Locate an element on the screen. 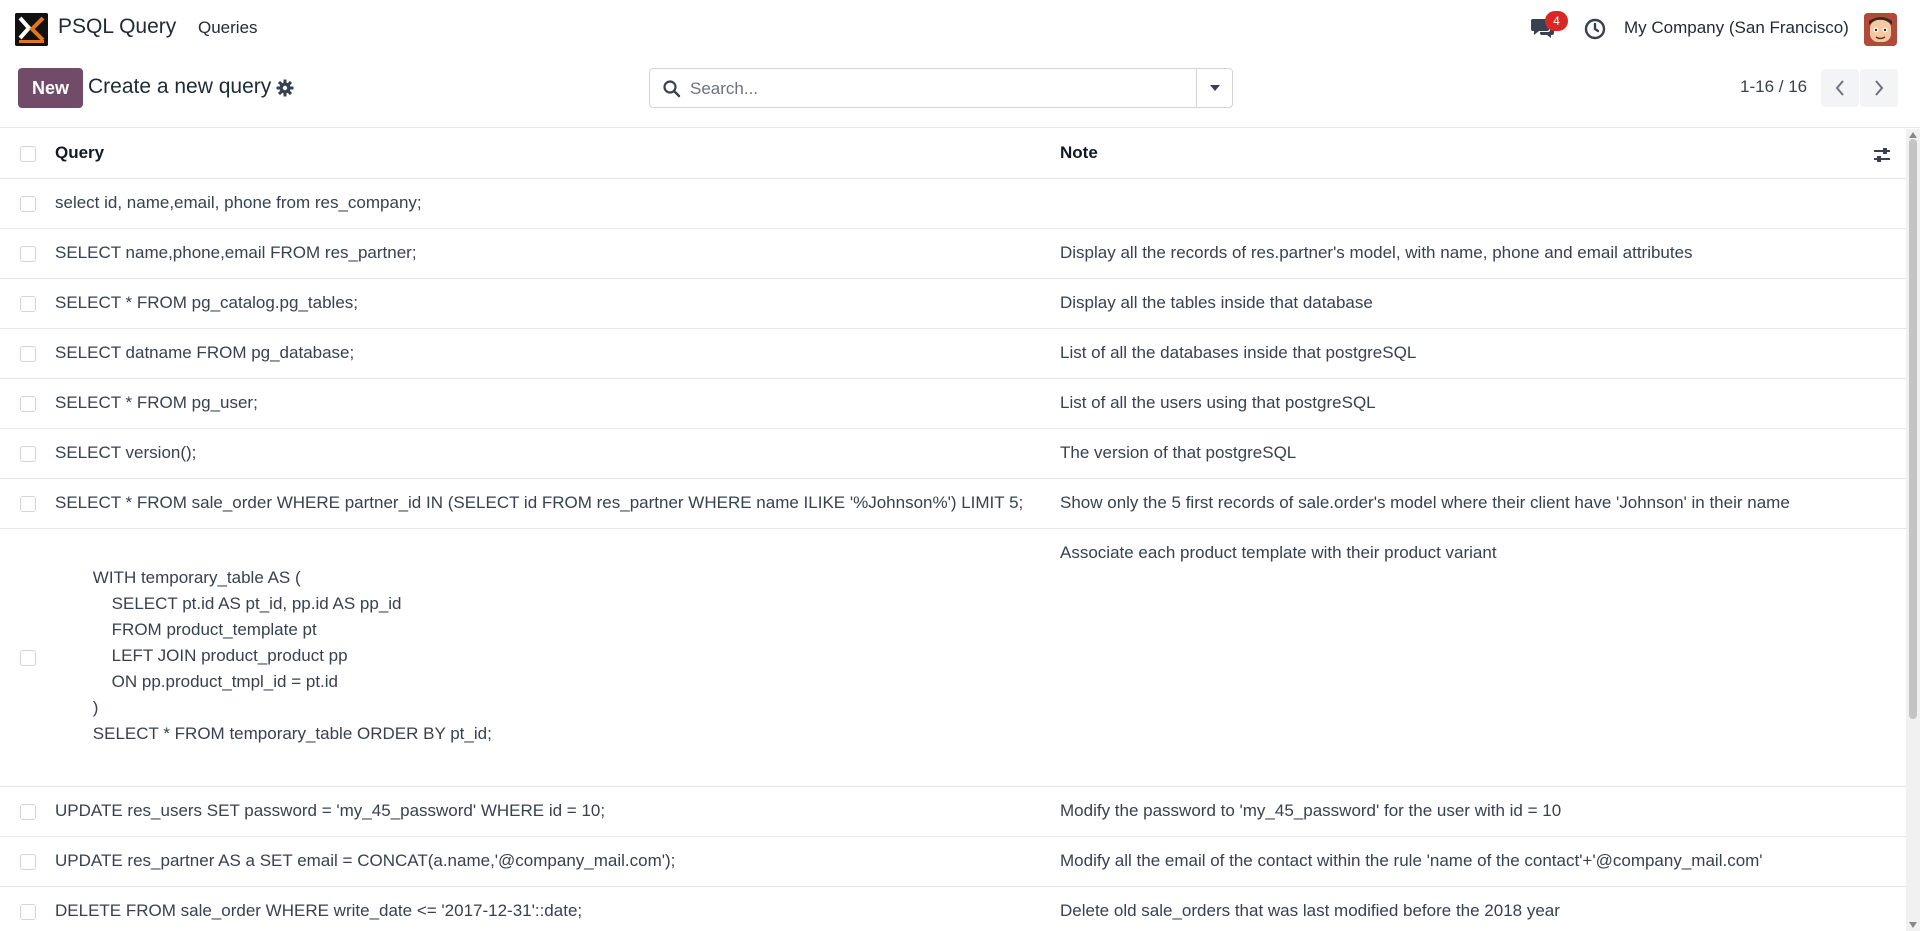 This screenshot has width=1920, height=931. query-cell: SELECT * FROM pg_catalog.pg_tables; is located at coordinates (206, 303).